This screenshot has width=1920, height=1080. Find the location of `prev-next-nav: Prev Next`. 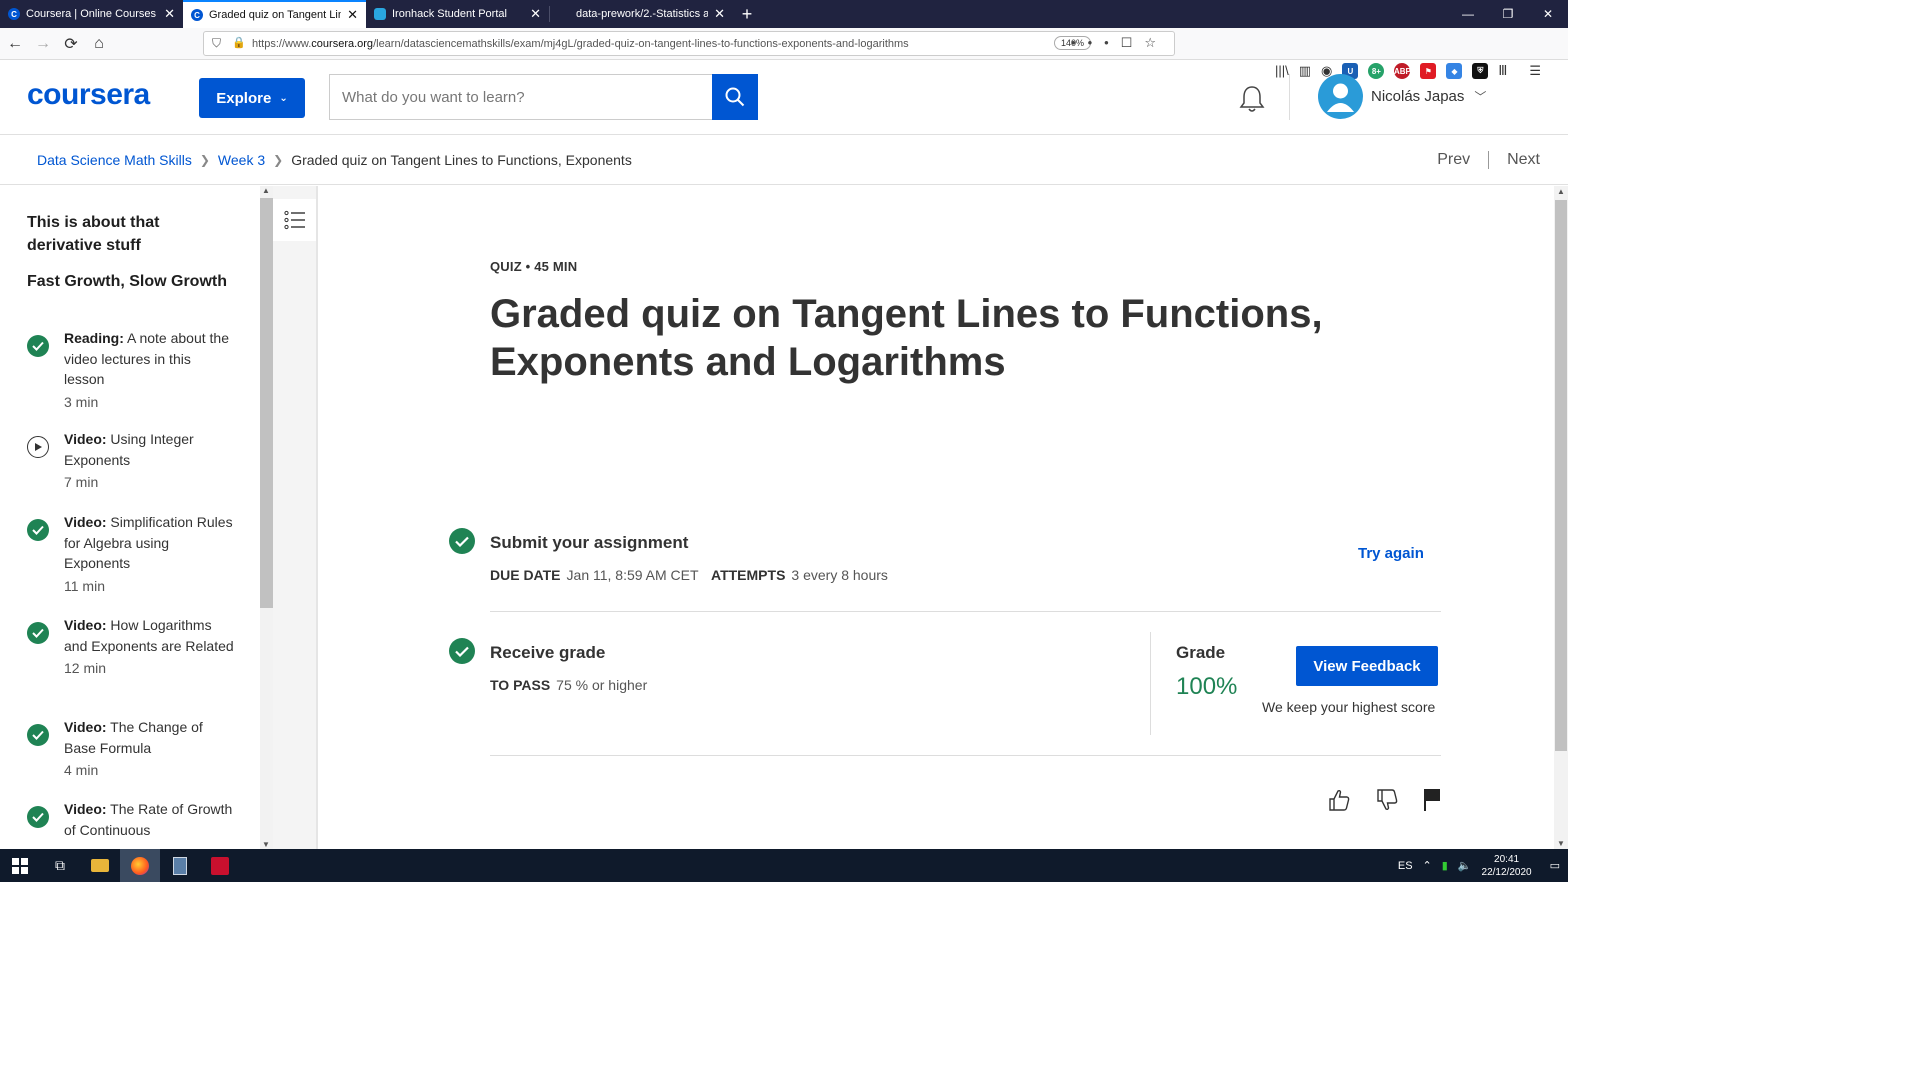

prev-next-nav: Prev Next is located at coordinates (1488, 160).